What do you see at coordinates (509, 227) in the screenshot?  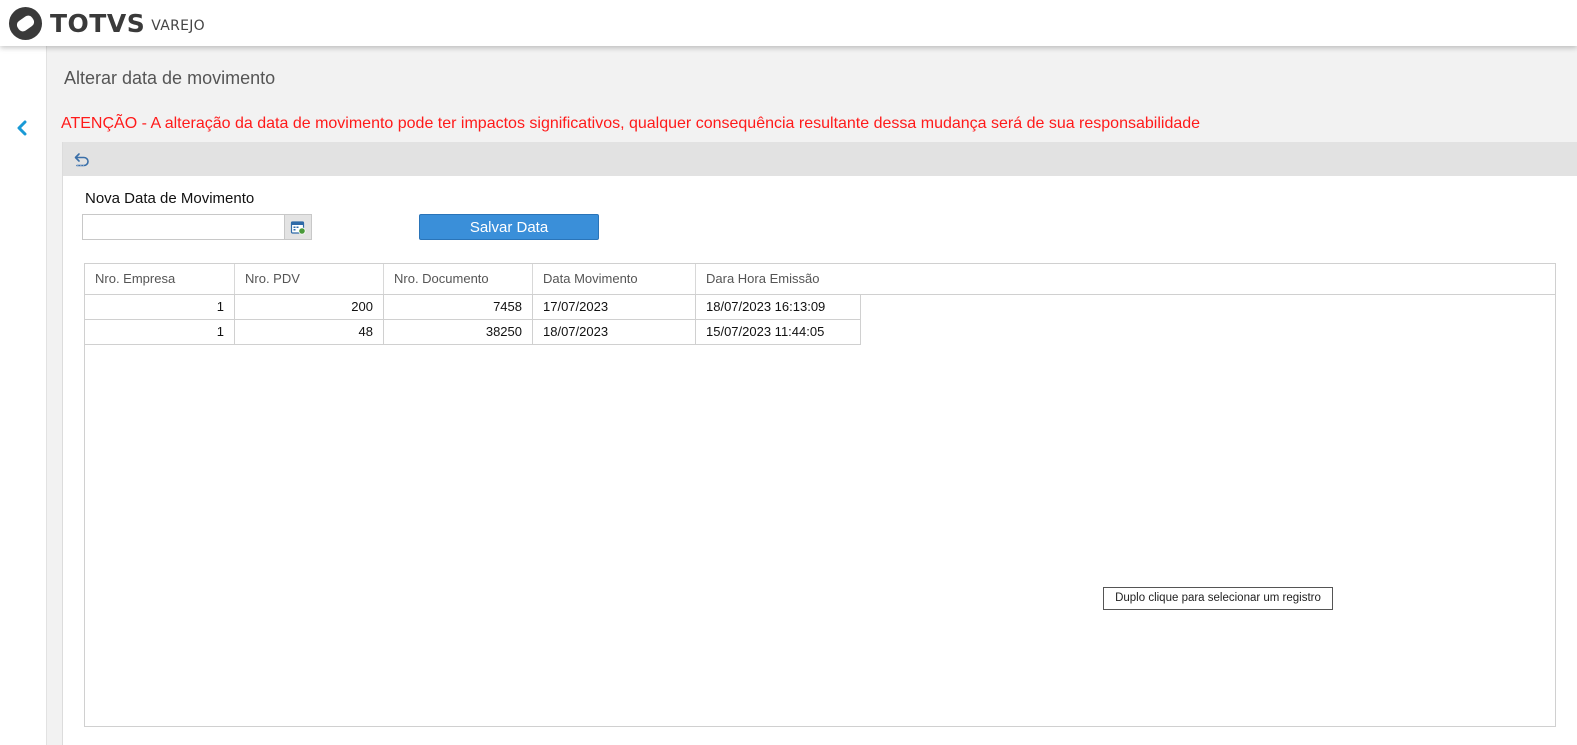 I see `save-date-button: Salvar Data` at bounding box center [509, 227].